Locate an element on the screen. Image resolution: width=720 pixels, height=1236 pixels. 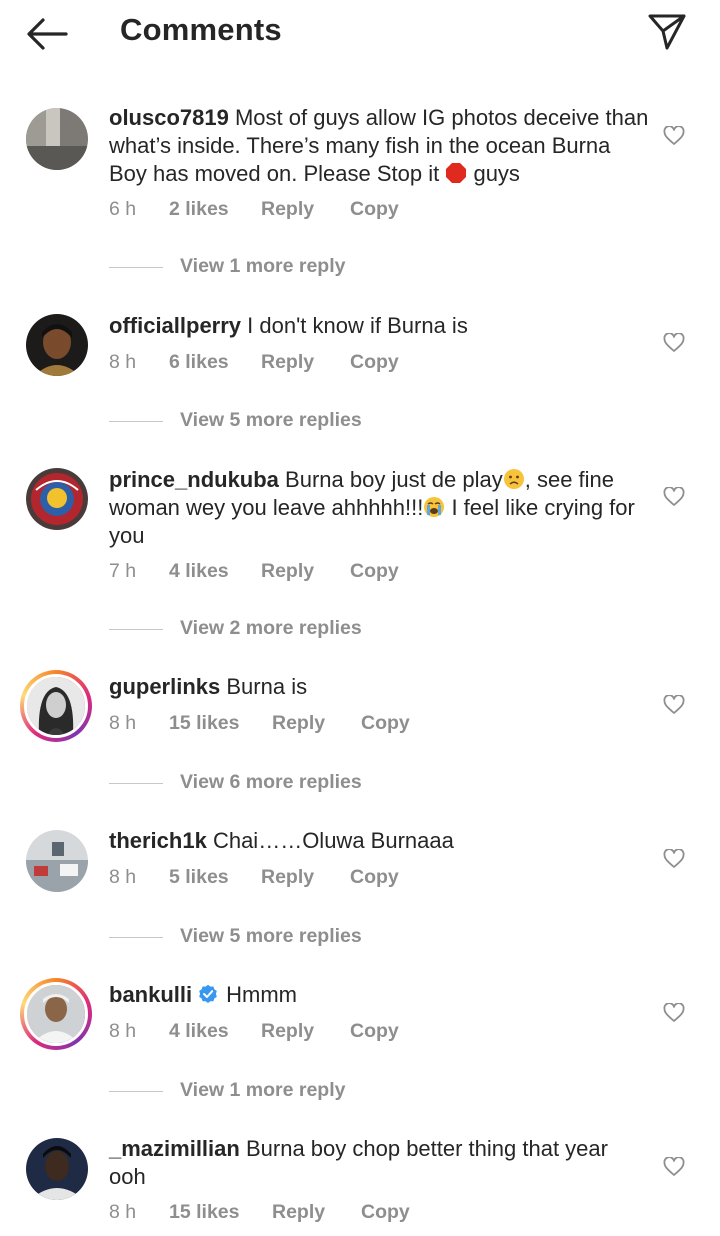
comment-username: guperlinks is located at coordinates (164, 686).